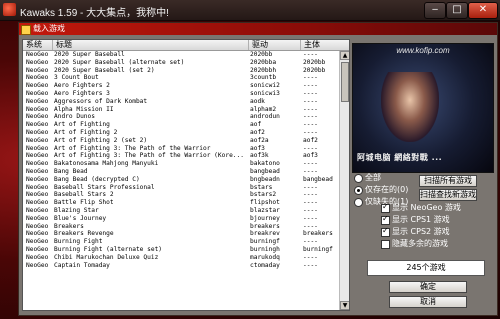 This screenshot has height=319, width=500. Describe the element at coordinates (344, 55) in the screenshot. I see `scroll-up-icon: ▲` at that location.